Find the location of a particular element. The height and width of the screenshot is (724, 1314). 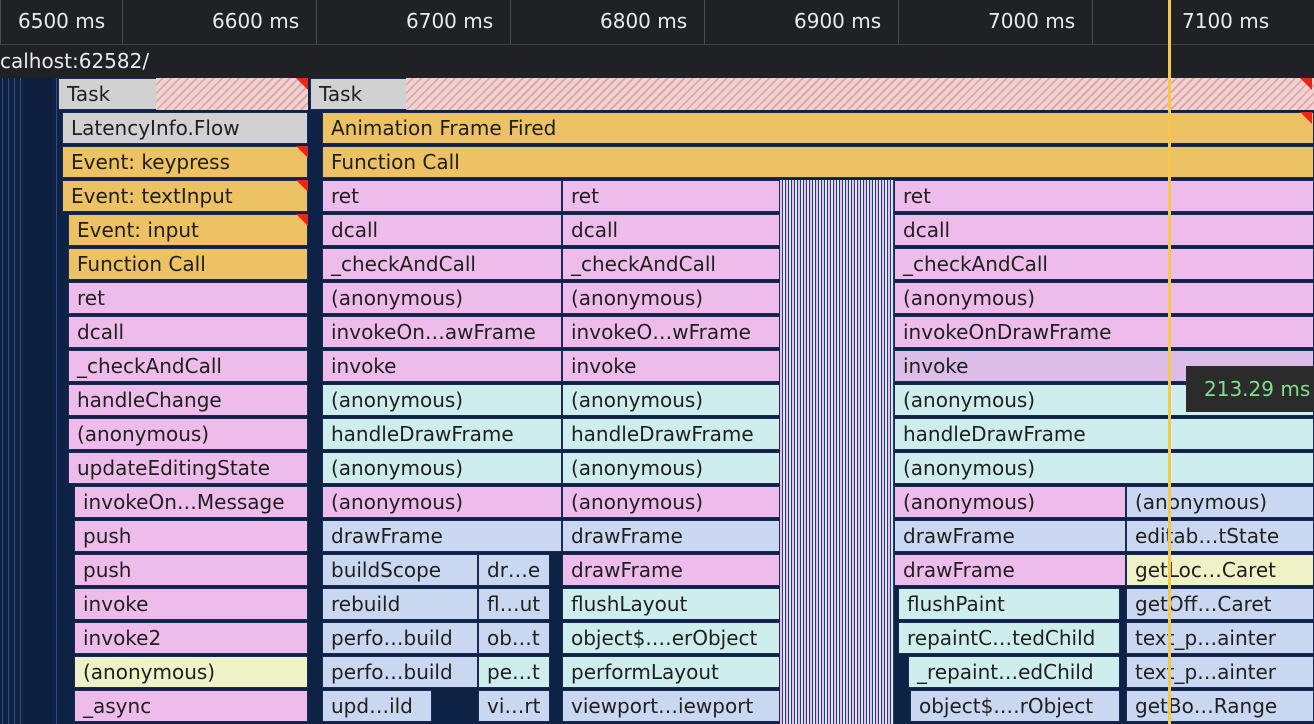

function-call-block: Function Call is located at coordinates (818, 162).